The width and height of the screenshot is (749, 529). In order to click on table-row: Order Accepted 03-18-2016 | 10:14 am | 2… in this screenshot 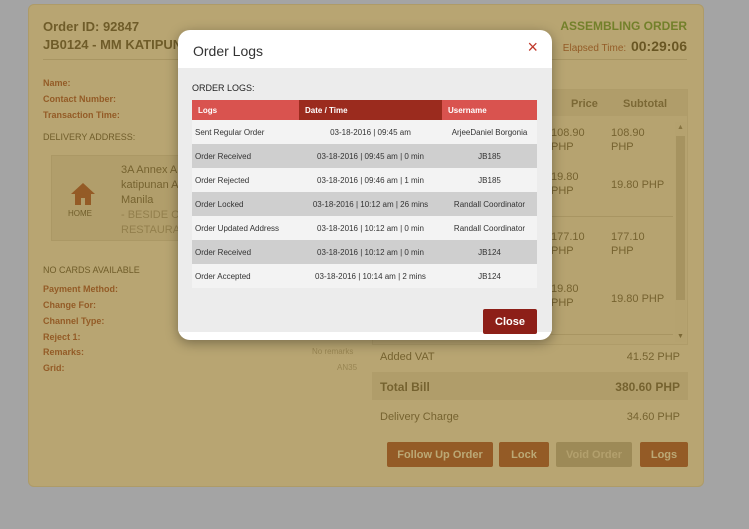, I will do `click(364, 276)`.